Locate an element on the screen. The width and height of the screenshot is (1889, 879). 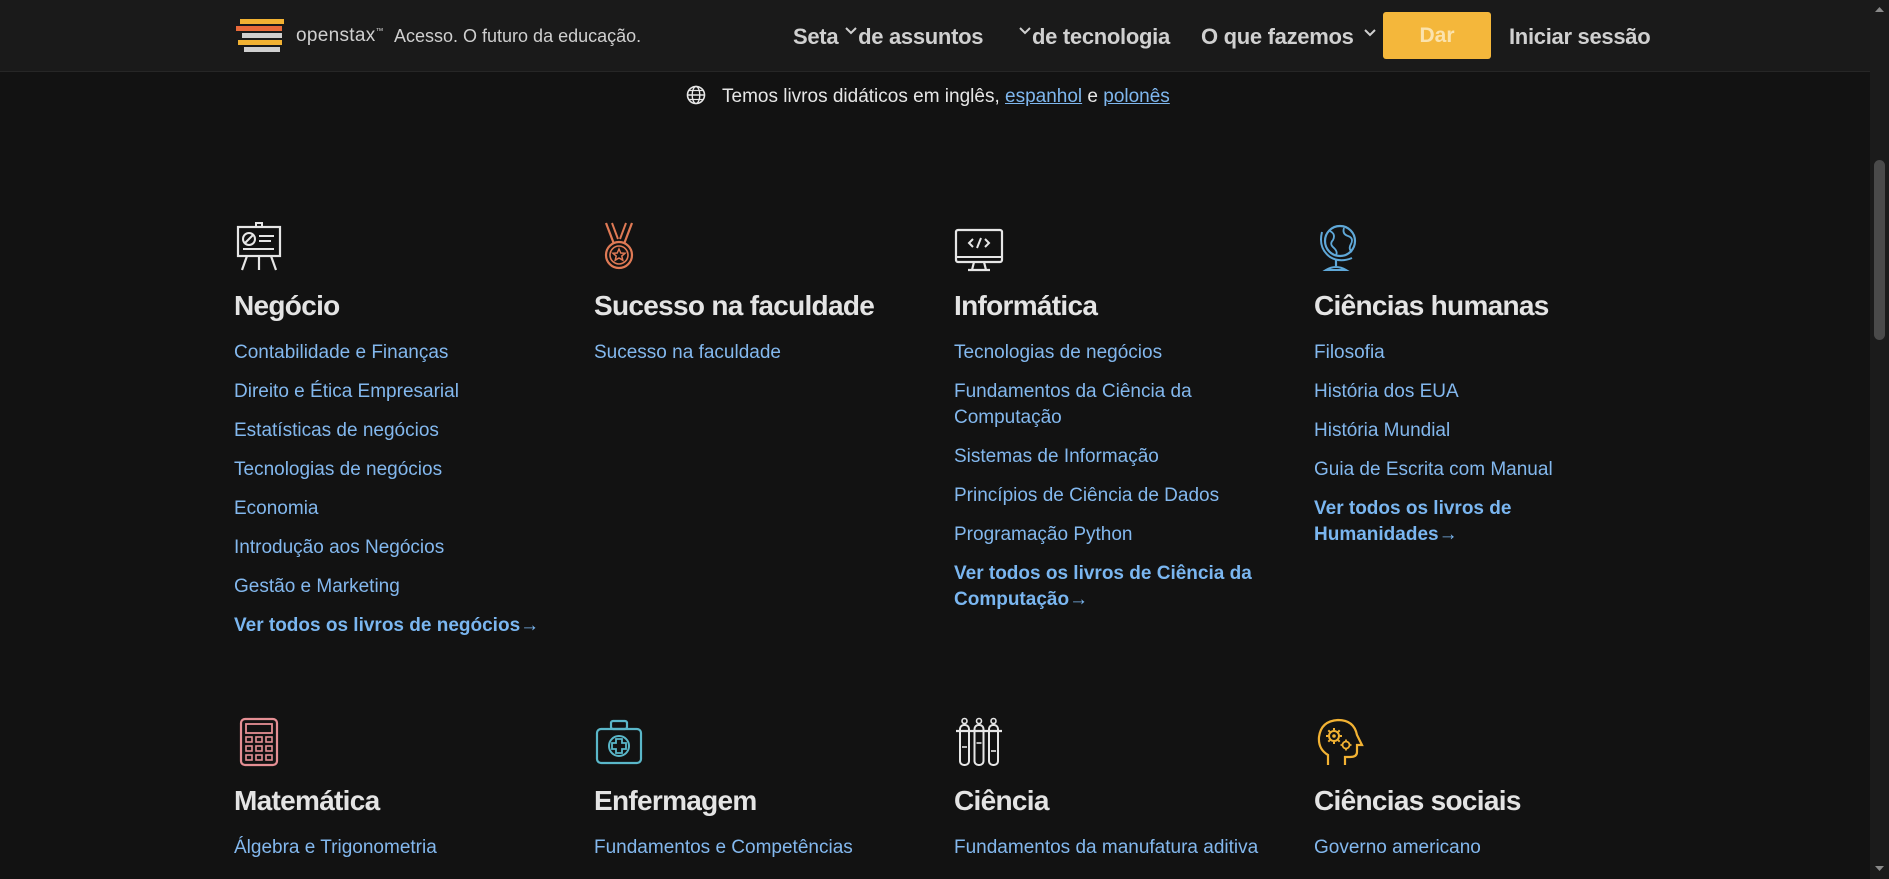
subject-link: Economia is located at coordinates (404, 509).